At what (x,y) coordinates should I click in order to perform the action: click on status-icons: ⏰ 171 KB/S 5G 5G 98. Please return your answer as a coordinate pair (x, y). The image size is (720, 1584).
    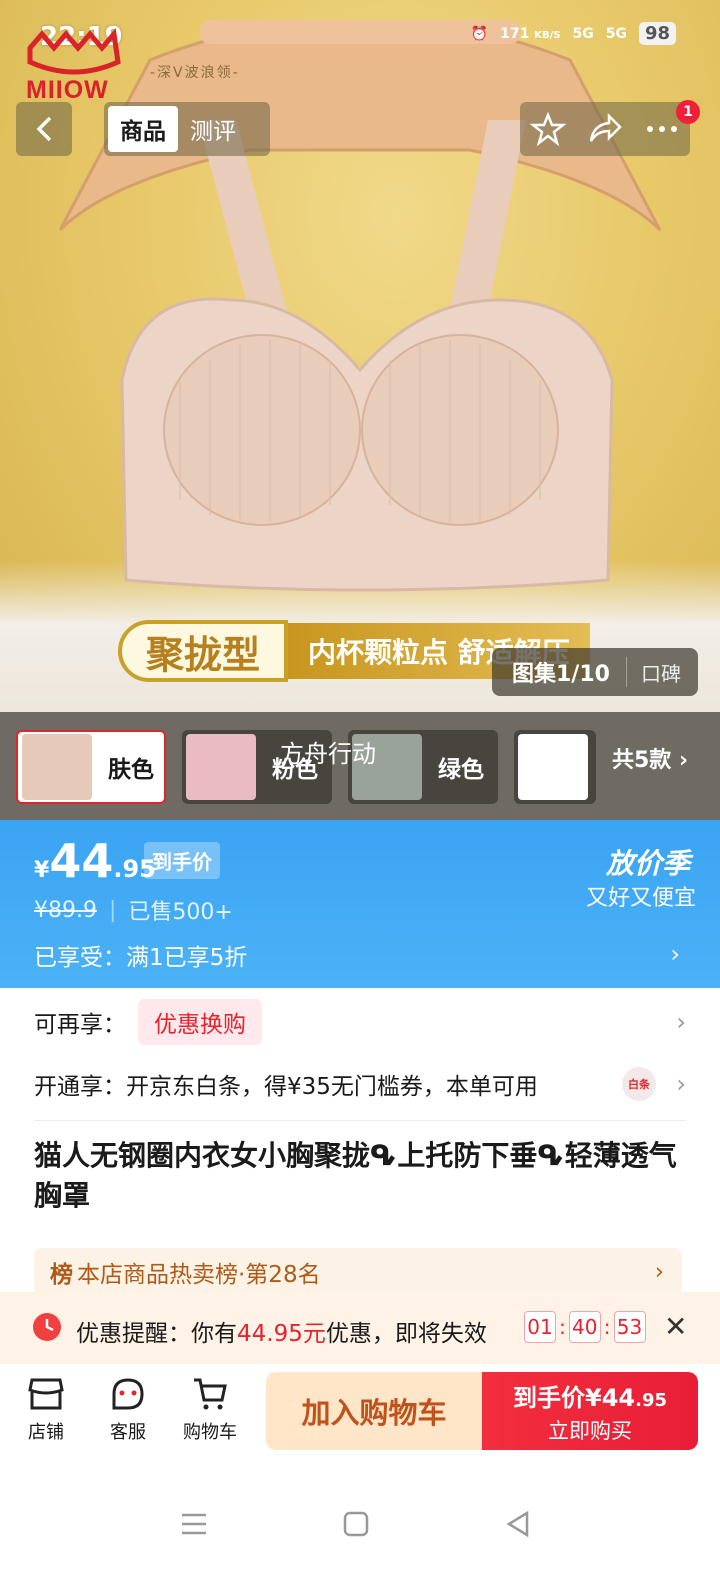
    Looking at the image, I should click on (573, 33).